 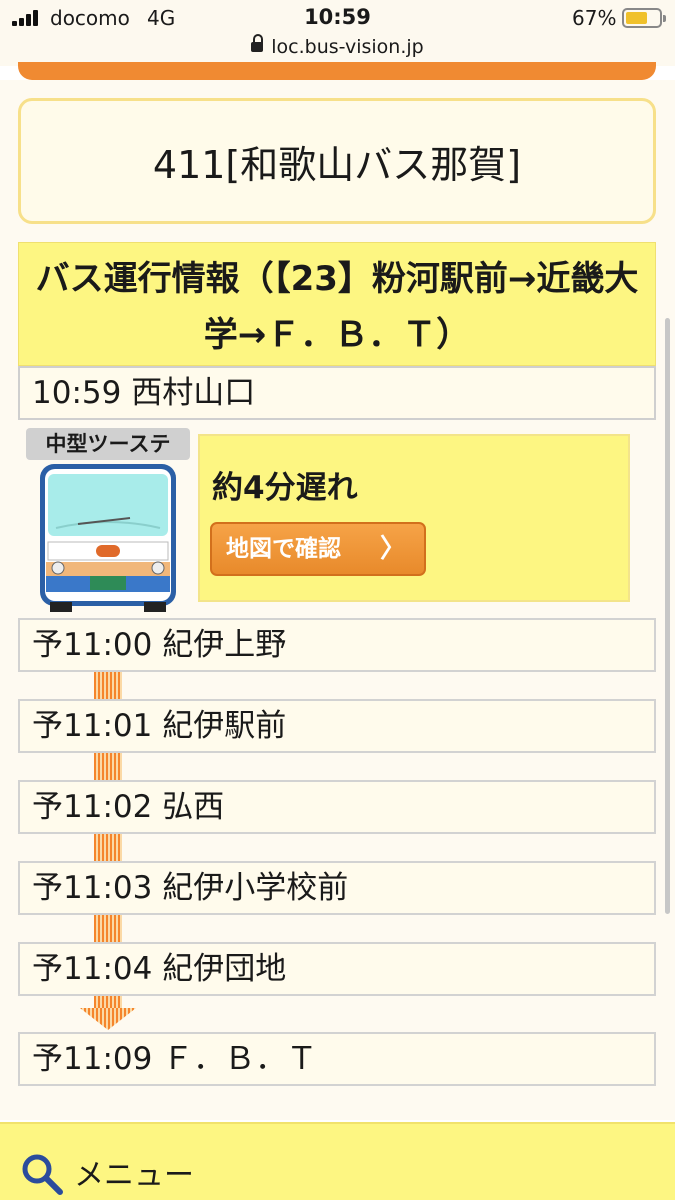 What do you see at coordinates (337, 969) in the screenshot?
I see `stop-row: 予11:04 紀伊団地` at bounding box center [337, 969].